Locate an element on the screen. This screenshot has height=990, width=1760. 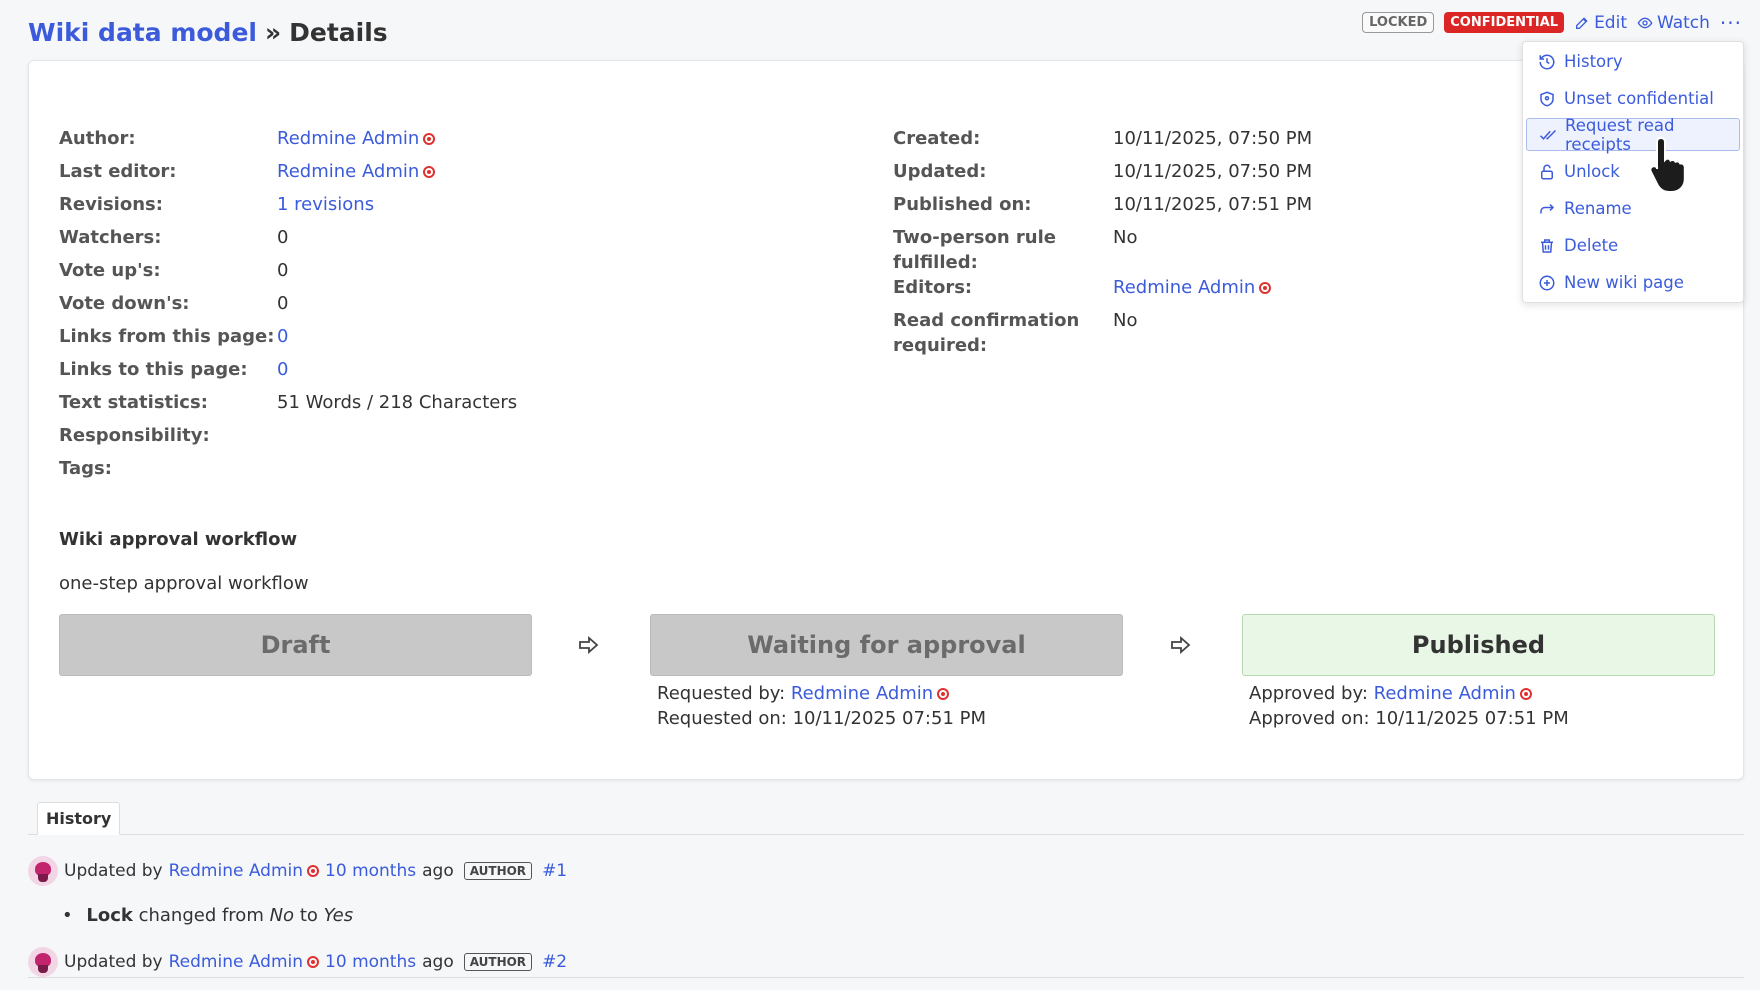
breadcrumb-link: Wiki data model is located at coordinates (142, 32).